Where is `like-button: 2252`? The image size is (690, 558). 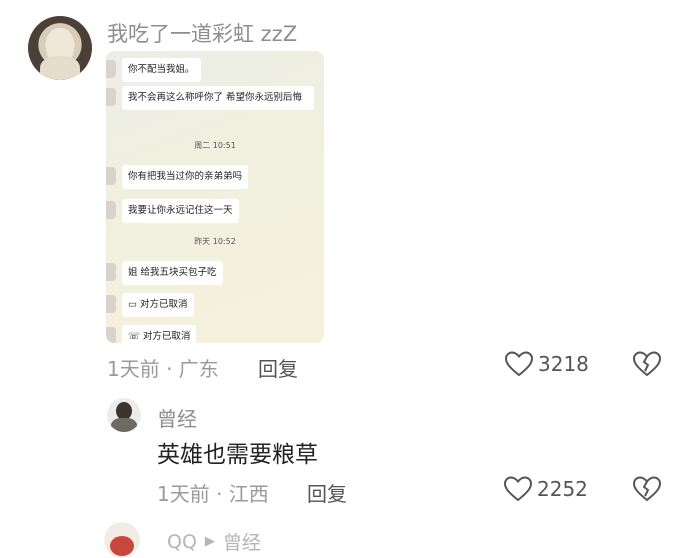 like-button: 2252 is located at coordinates (545, 489).